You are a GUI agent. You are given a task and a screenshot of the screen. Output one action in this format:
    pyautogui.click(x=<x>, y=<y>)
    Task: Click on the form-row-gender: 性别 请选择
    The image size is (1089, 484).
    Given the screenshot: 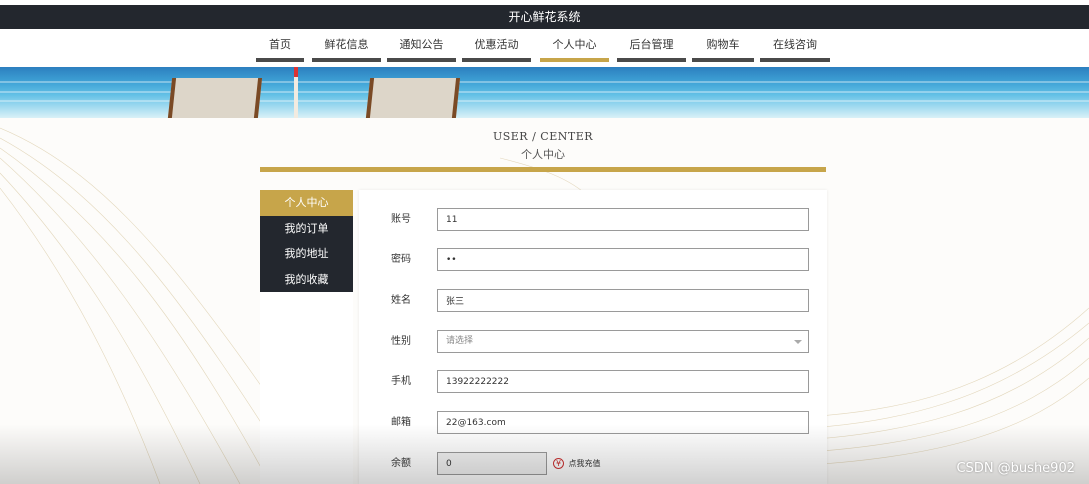 What is the action you would take?
    pyautogui.click(x=593, y=342)
    